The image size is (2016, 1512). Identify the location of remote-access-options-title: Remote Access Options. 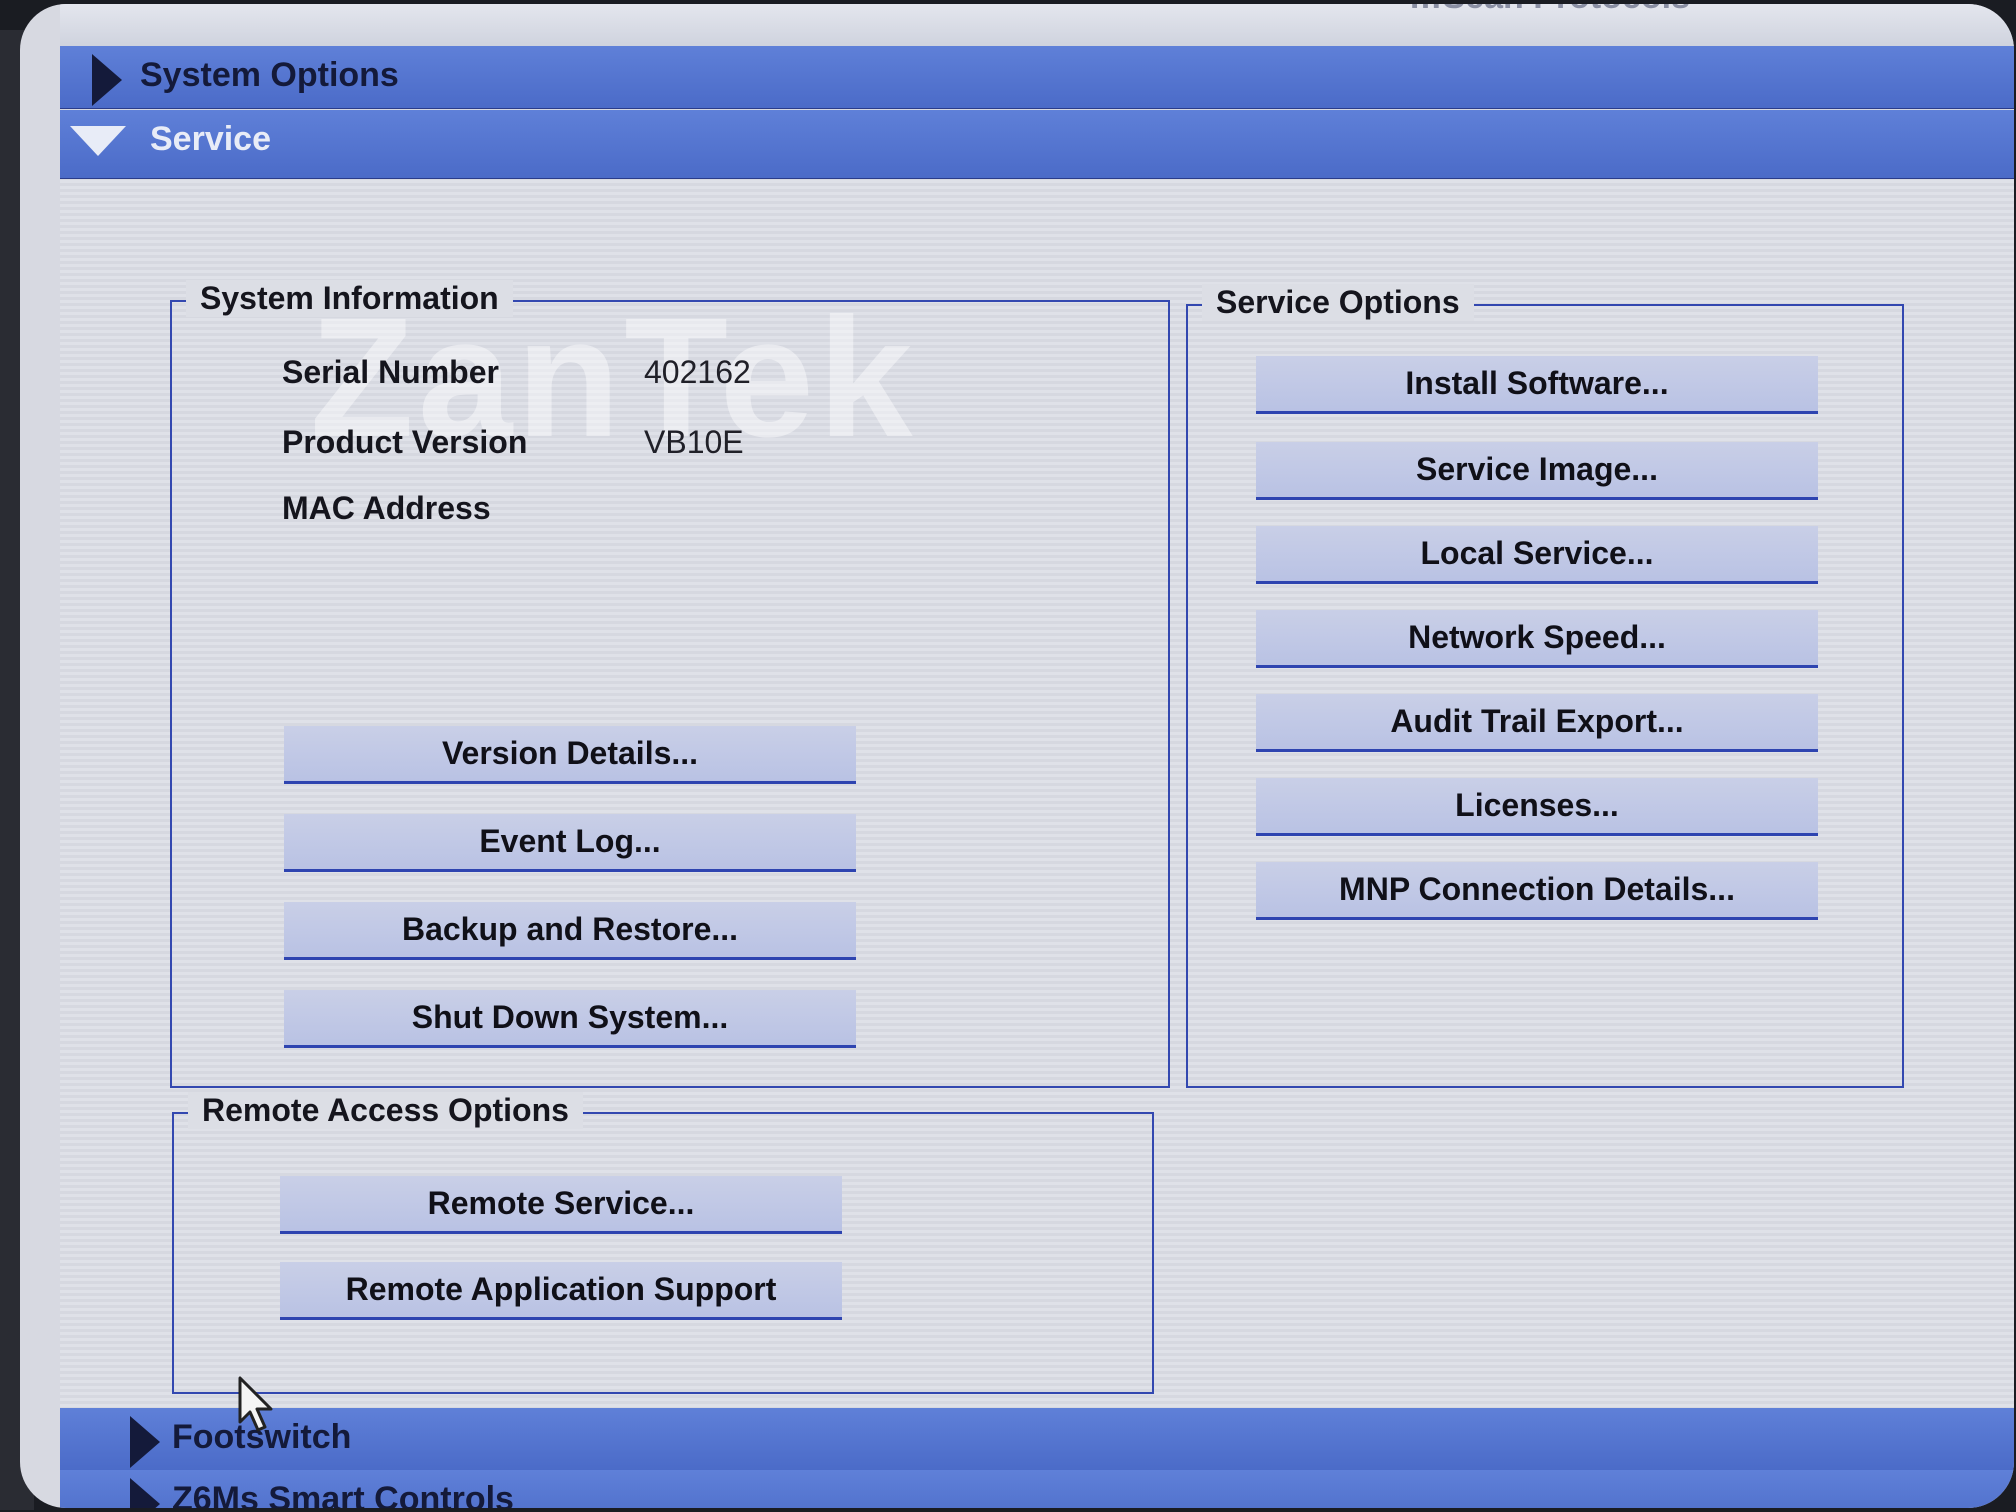
(385, 1110).